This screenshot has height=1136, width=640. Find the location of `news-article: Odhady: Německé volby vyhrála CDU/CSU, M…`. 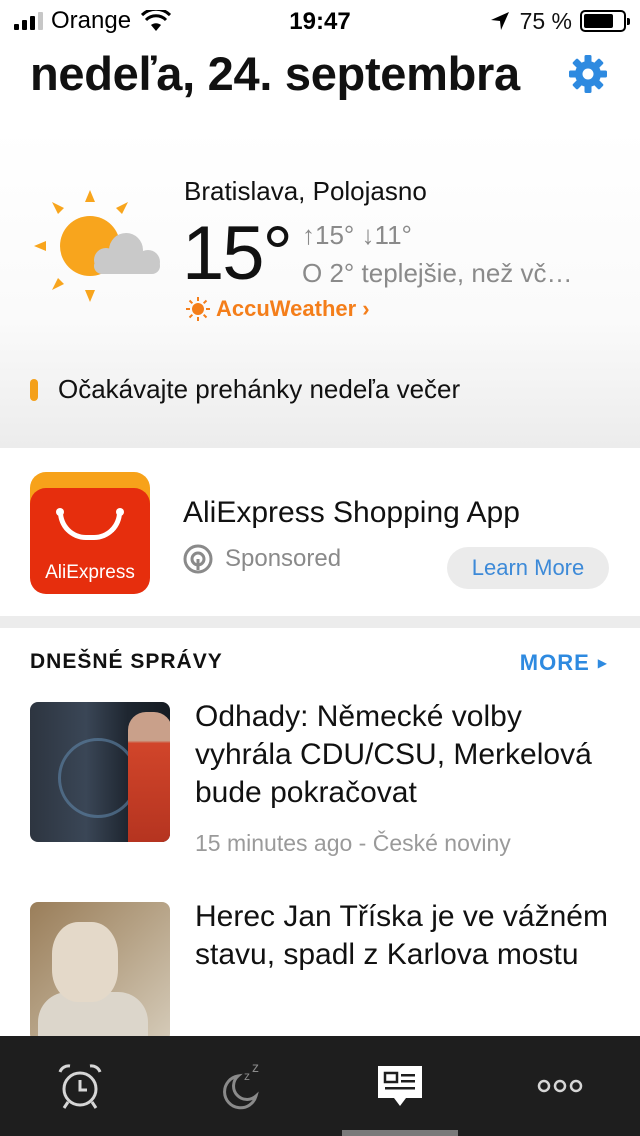

news-article: Odhady: Německé volby vyhrála CDU/CSU, M… is located at coordinates (320, 781).